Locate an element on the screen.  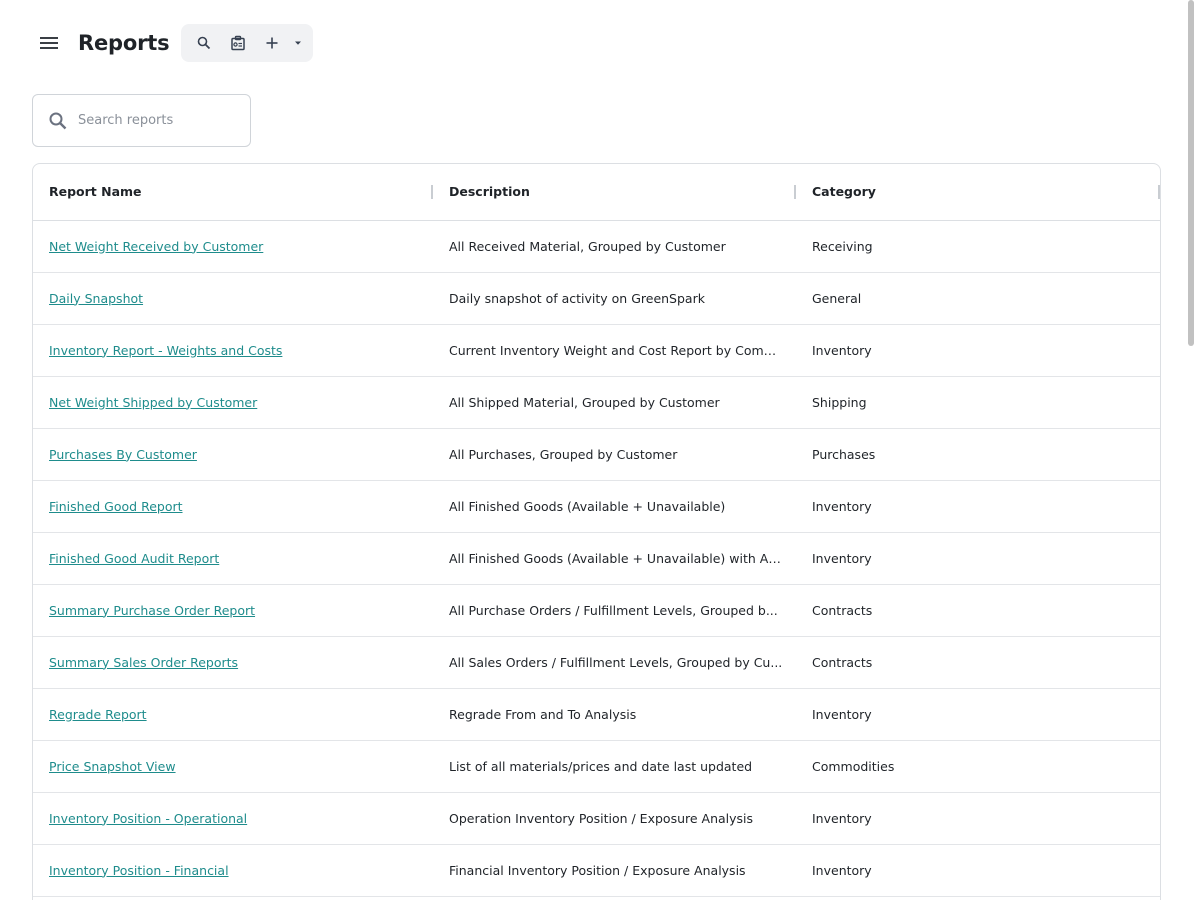
report-link: Daily Snapshot is located at coordinates (96, 298).